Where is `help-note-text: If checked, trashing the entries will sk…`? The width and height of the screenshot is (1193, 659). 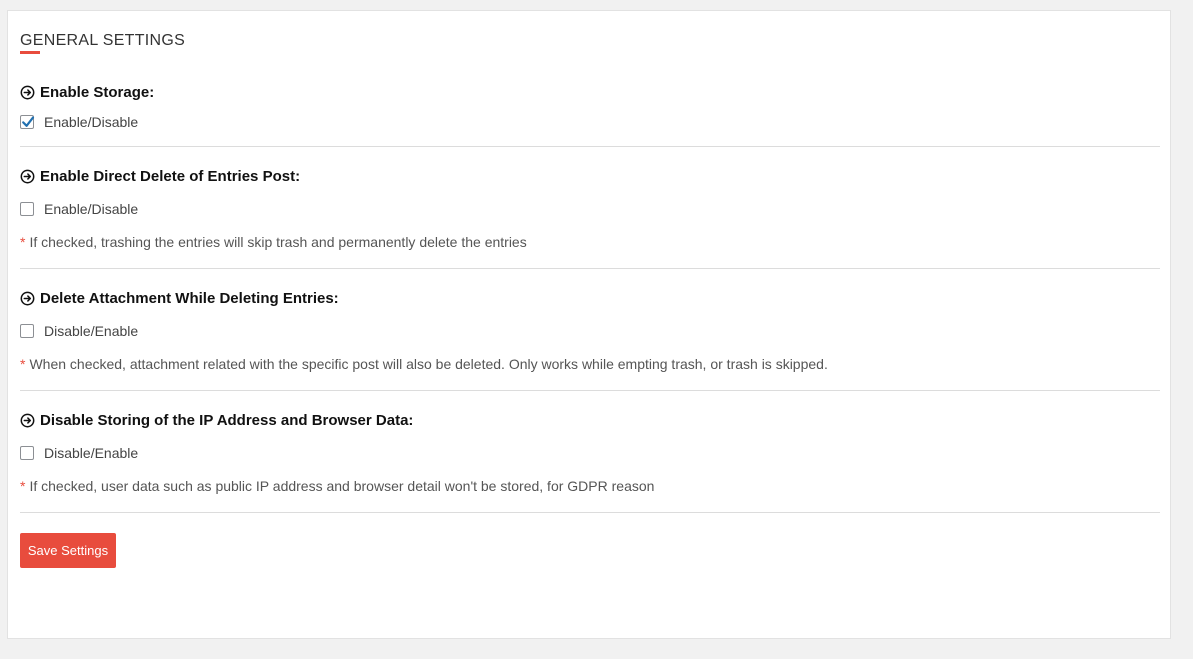 help-note-text: If checked, trashing the entries will sk… is located at coordinates (278, 242).